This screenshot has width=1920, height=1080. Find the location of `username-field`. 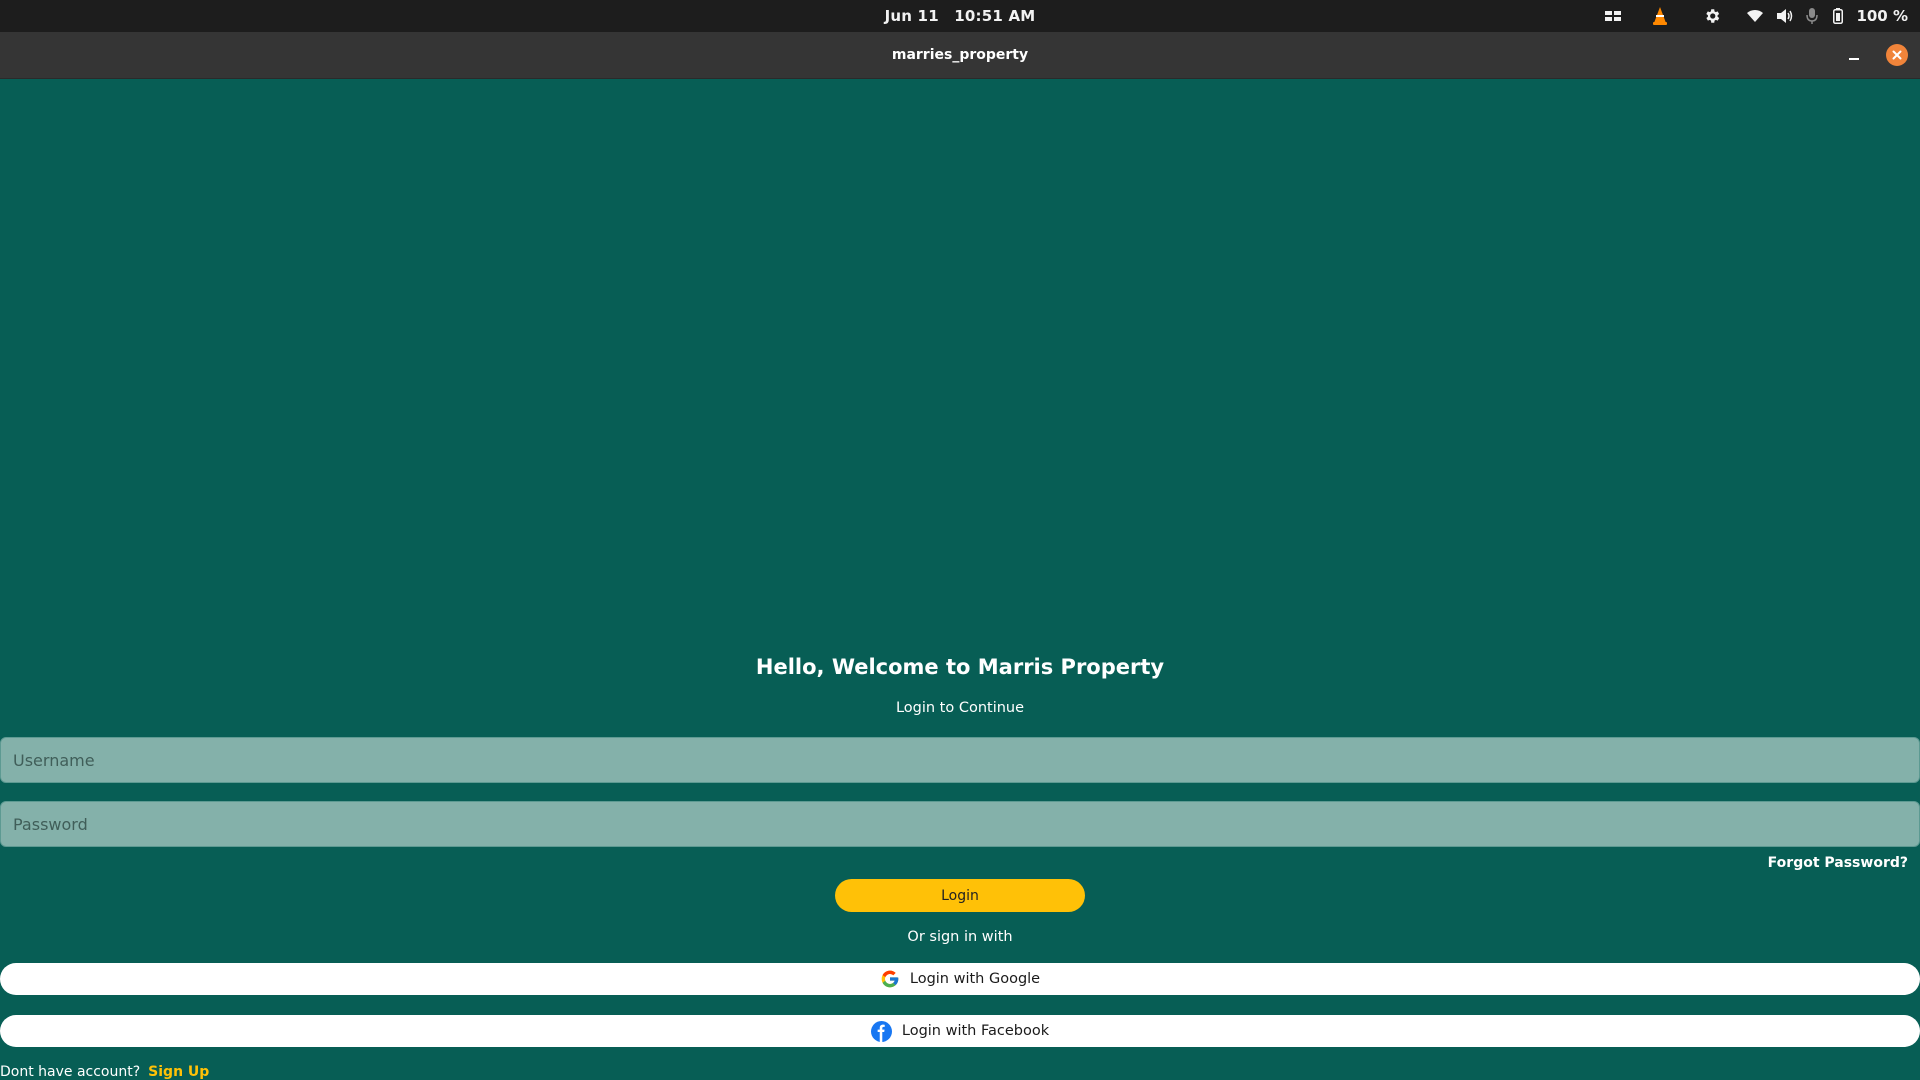

username-field is located at coordinates (960, 760).